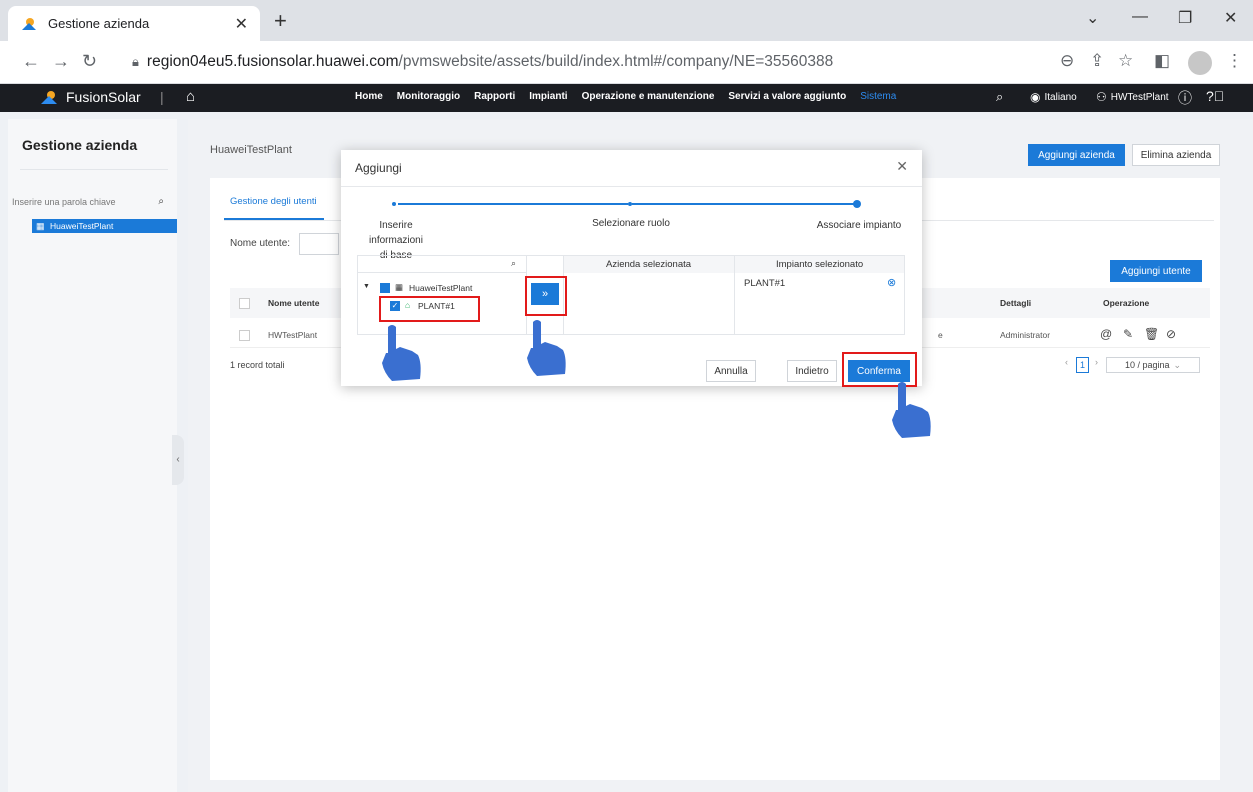 This screenshot has width=1253, height=792. Describe the element at coordinates (857, 204) in the screenshot. I see `step-3-dot` at that location.